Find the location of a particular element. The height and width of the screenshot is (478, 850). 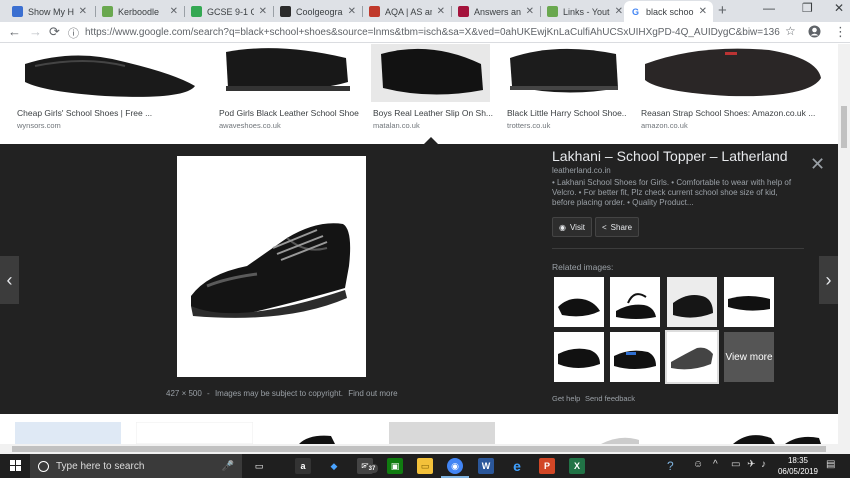

tab-title: Show My Hom is located at coordinates (51, 11).